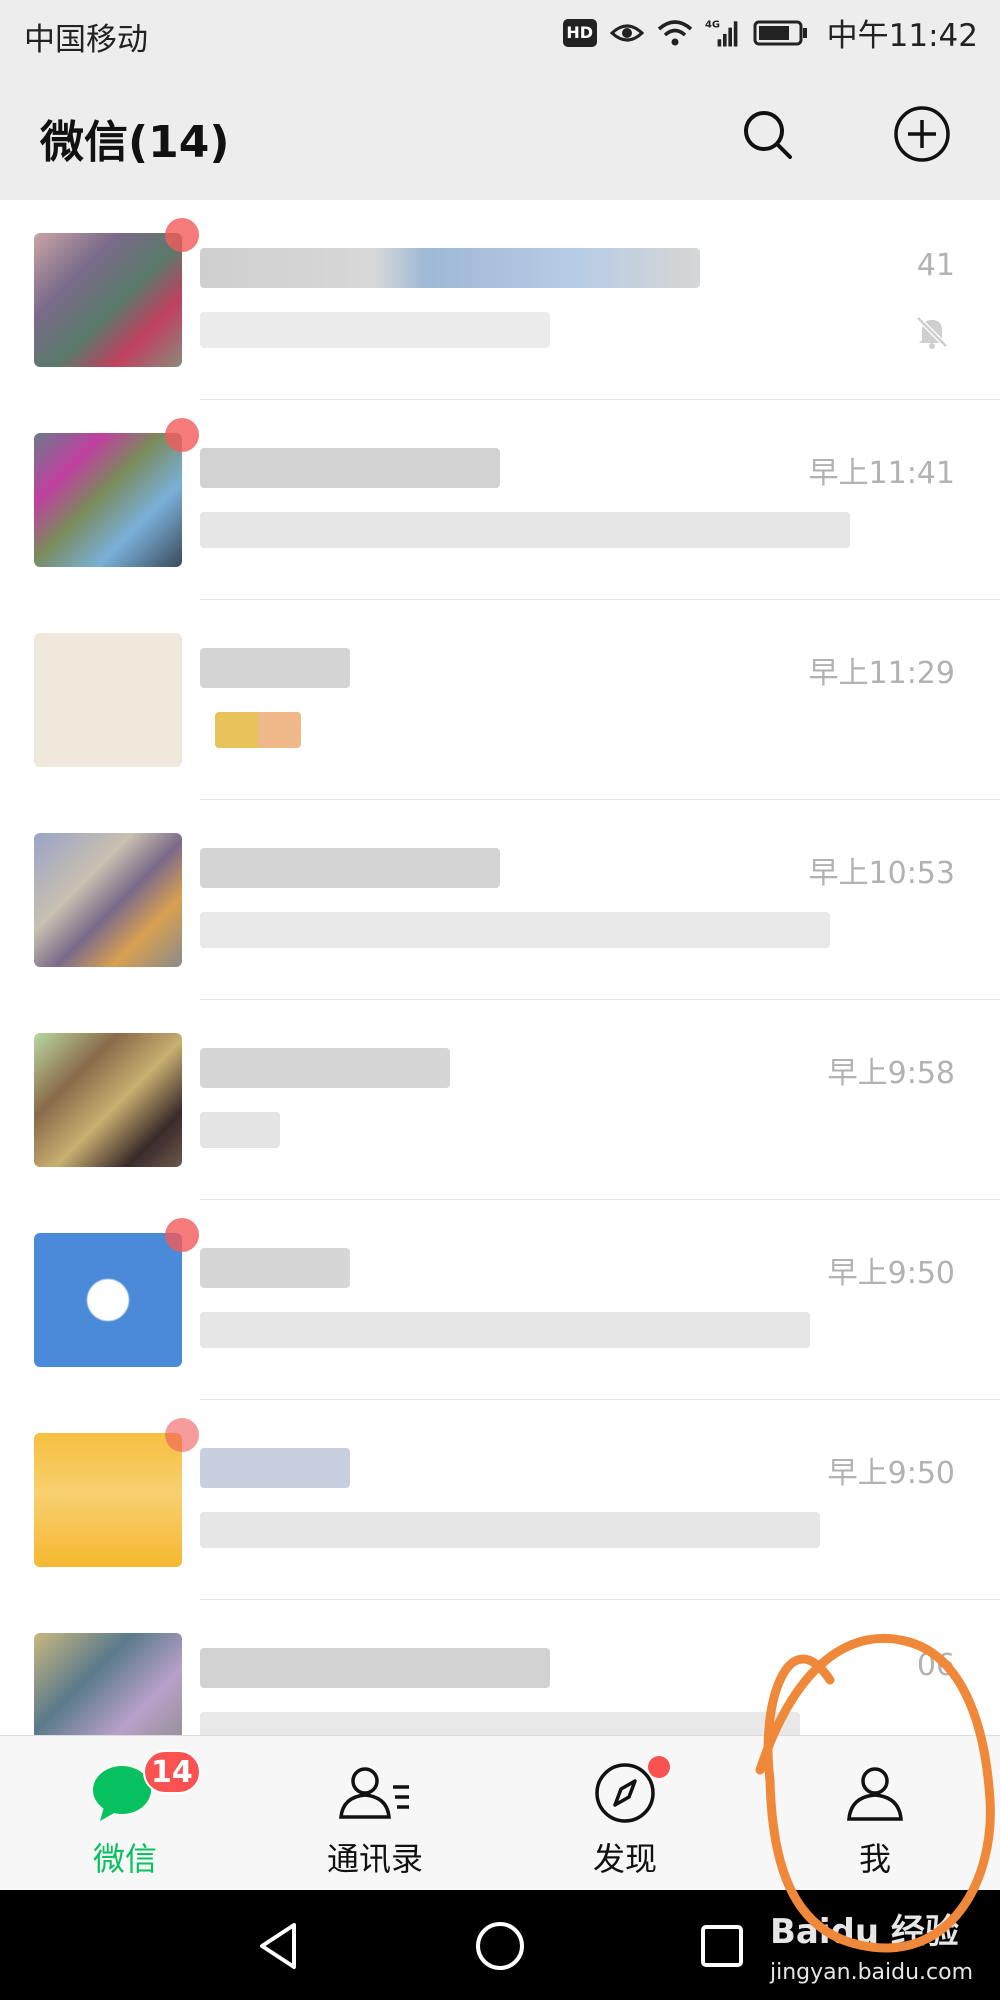 The width and height of the screenshot is (1000, 2000). What do you see at coordinates (579, 32) in the screenshot?
I see `hd-icon: HD` at bounding box center [579, 32].